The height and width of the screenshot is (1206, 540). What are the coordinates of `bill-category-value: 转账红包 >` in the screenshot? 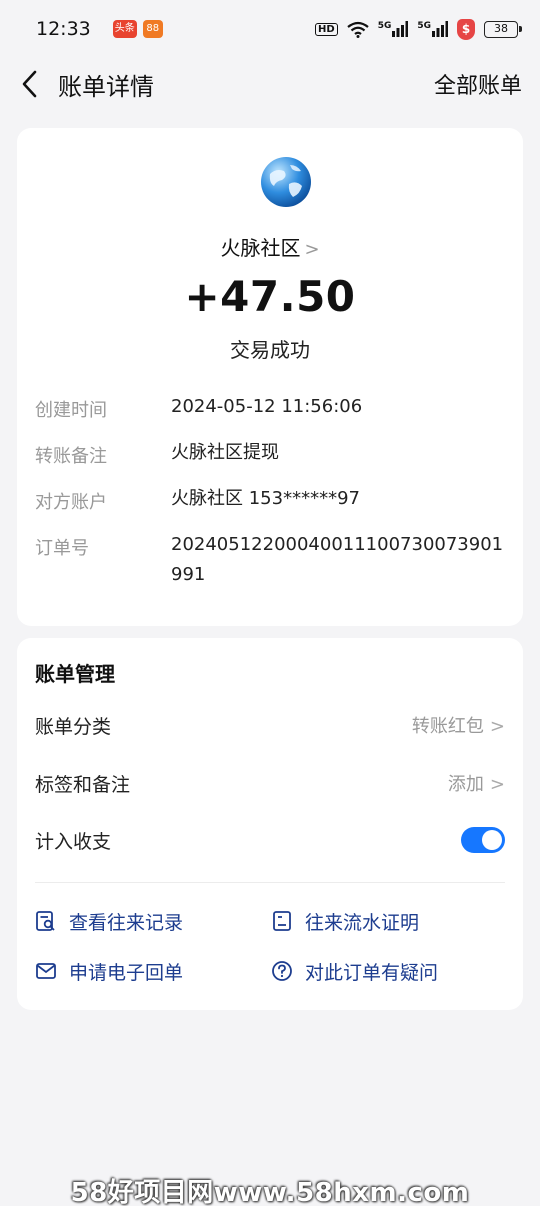 It's located at (458, 725).